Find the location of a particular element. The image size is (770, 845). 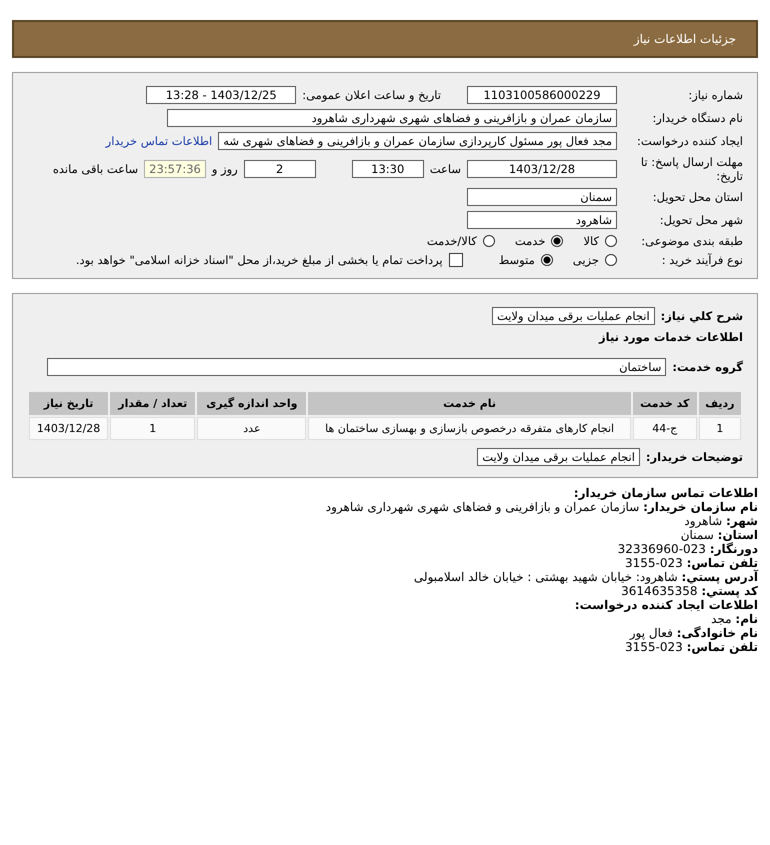

column-header: تاریخ نیاز is located at coordinates (68, 403).